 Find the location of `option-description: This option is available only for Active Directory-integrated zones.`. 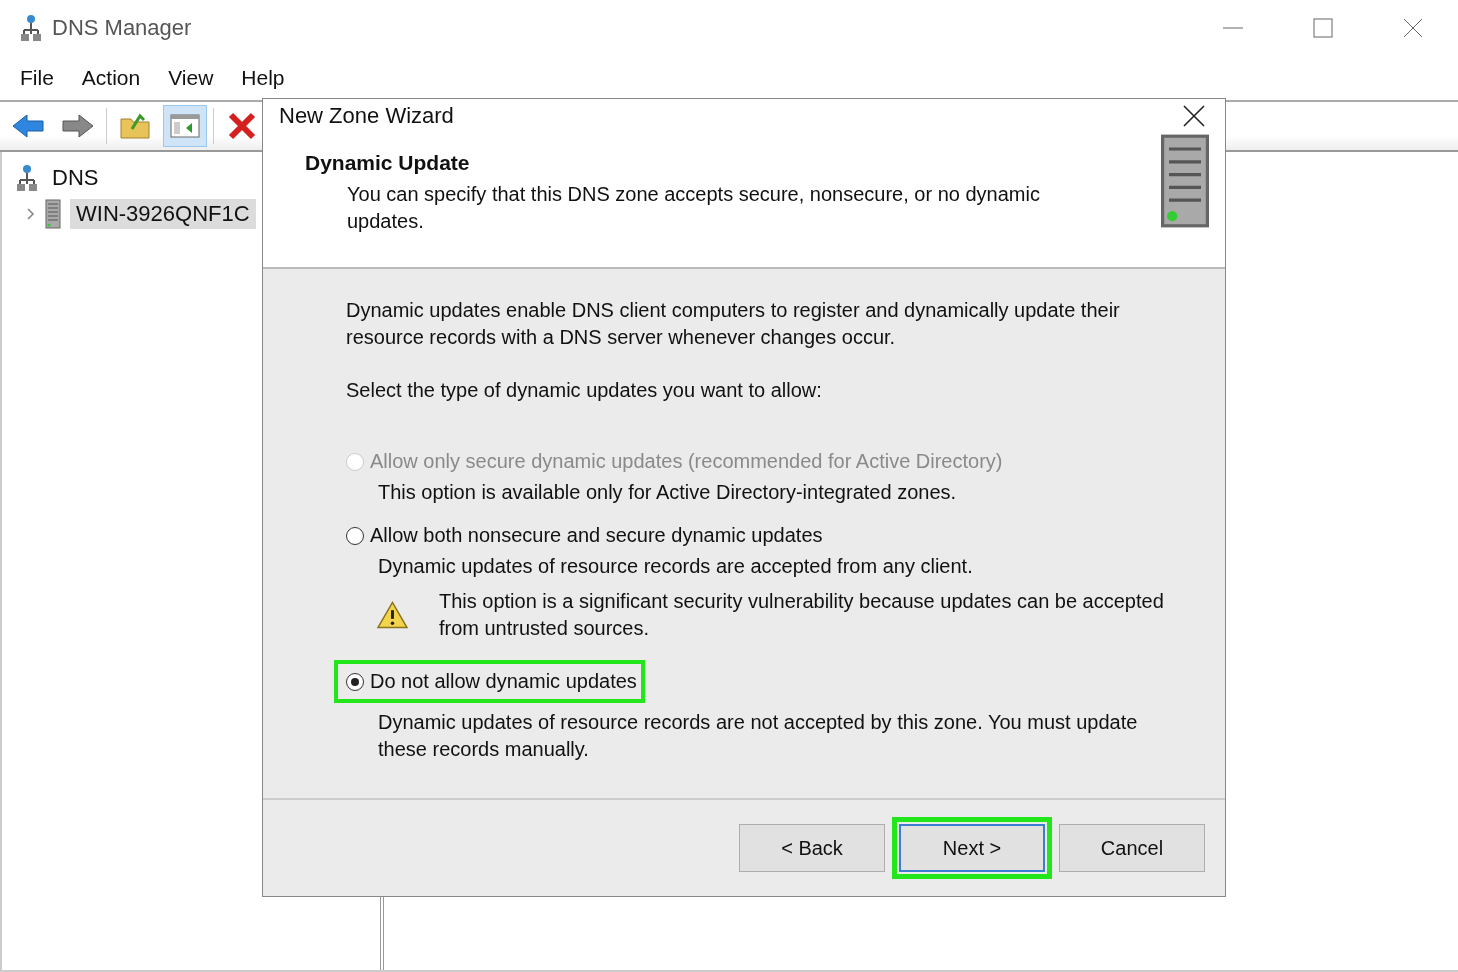

option-description: This option is available only for Active Directory-integrated zones. is located at coordinates (668, 492).